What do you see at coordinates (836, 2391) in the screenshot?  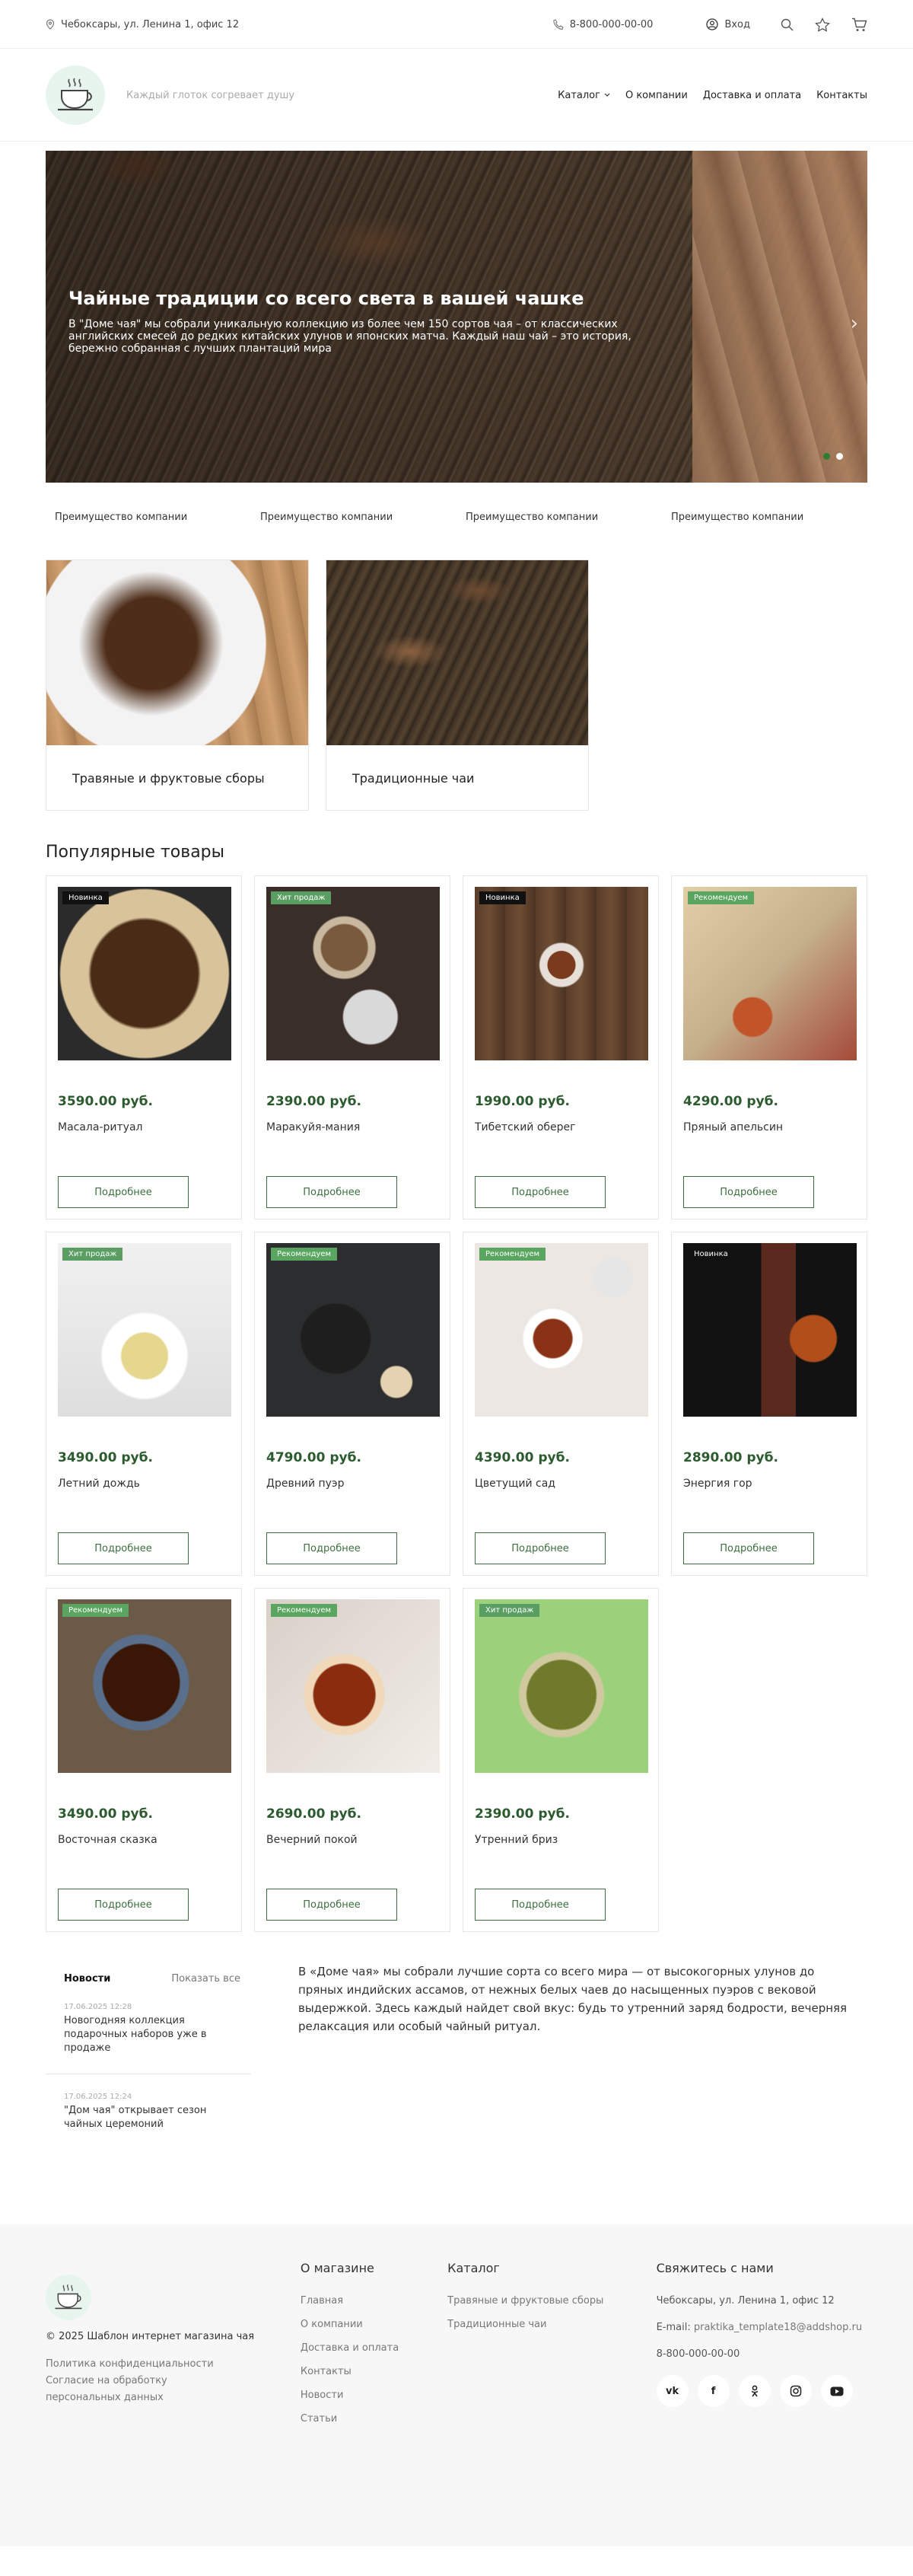 I see `youtube-icon` at bounding box center [836, 2391].